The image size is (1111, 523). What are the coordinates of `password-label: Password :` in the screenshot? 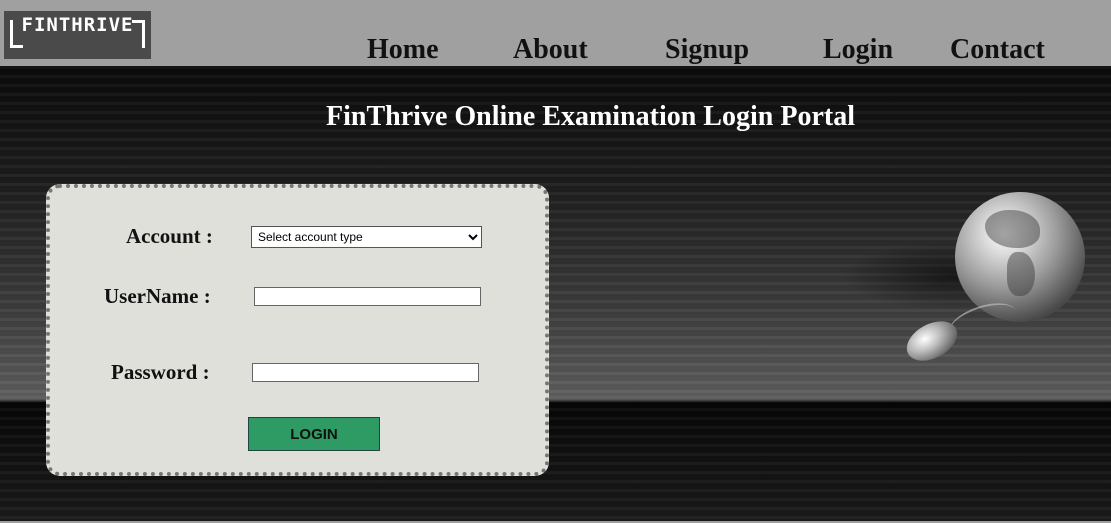 It's located at (160, 372).